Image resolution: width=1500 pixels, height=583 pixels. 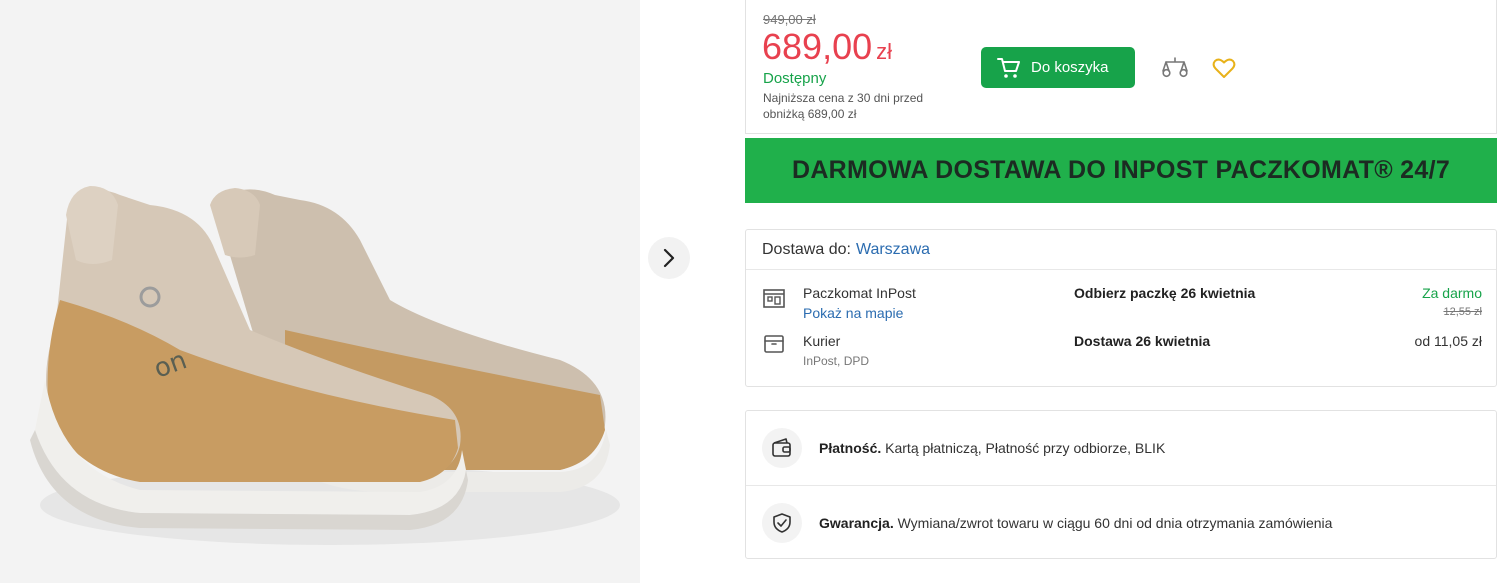 What do you see at coordinates (1165, 293) in the screenshot?
I see `delivery-option-date: Odbierz paczkę 26 kwietnia` at bounding box center [1165, 293].